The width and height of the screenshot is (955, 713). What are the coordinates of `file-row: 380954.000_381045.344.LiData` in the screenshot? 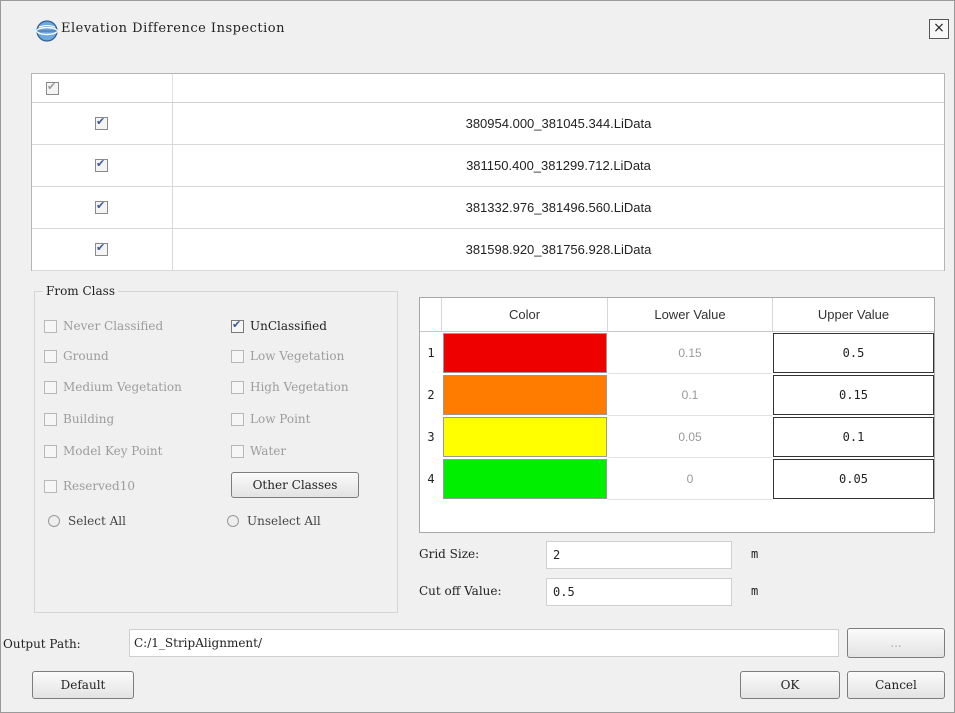 It's located at (488, 124).